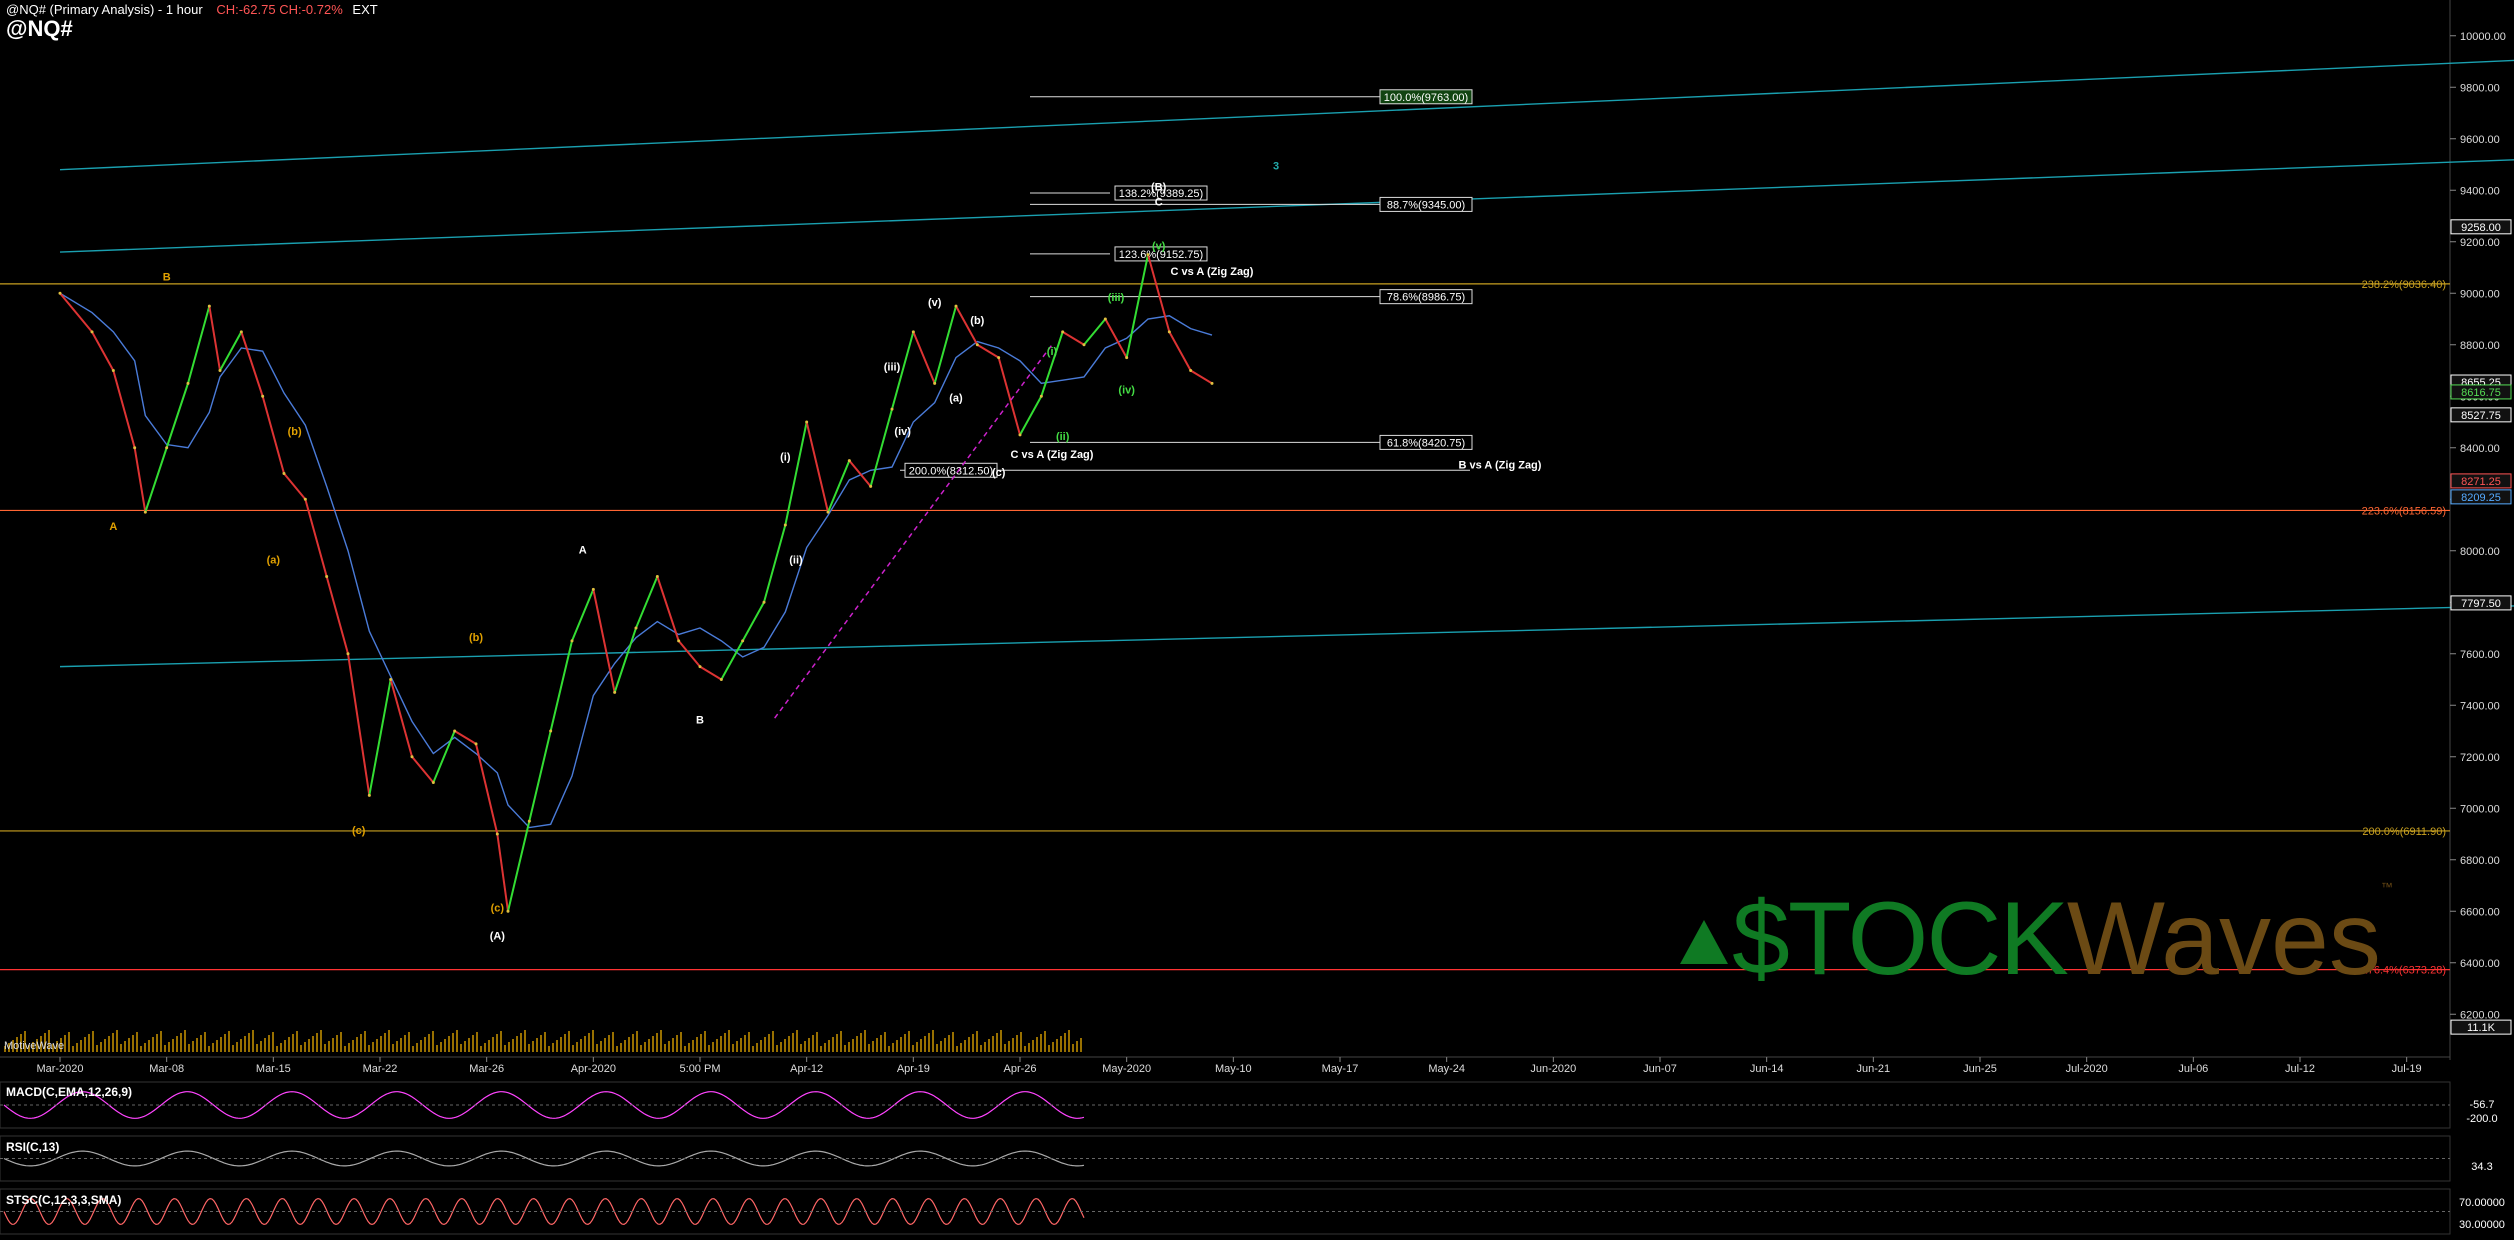 Image resolution: width=2514 pixels, height=1240 pixels. I want to click on y-tick-label: 7200.00, so click(2480, 758).